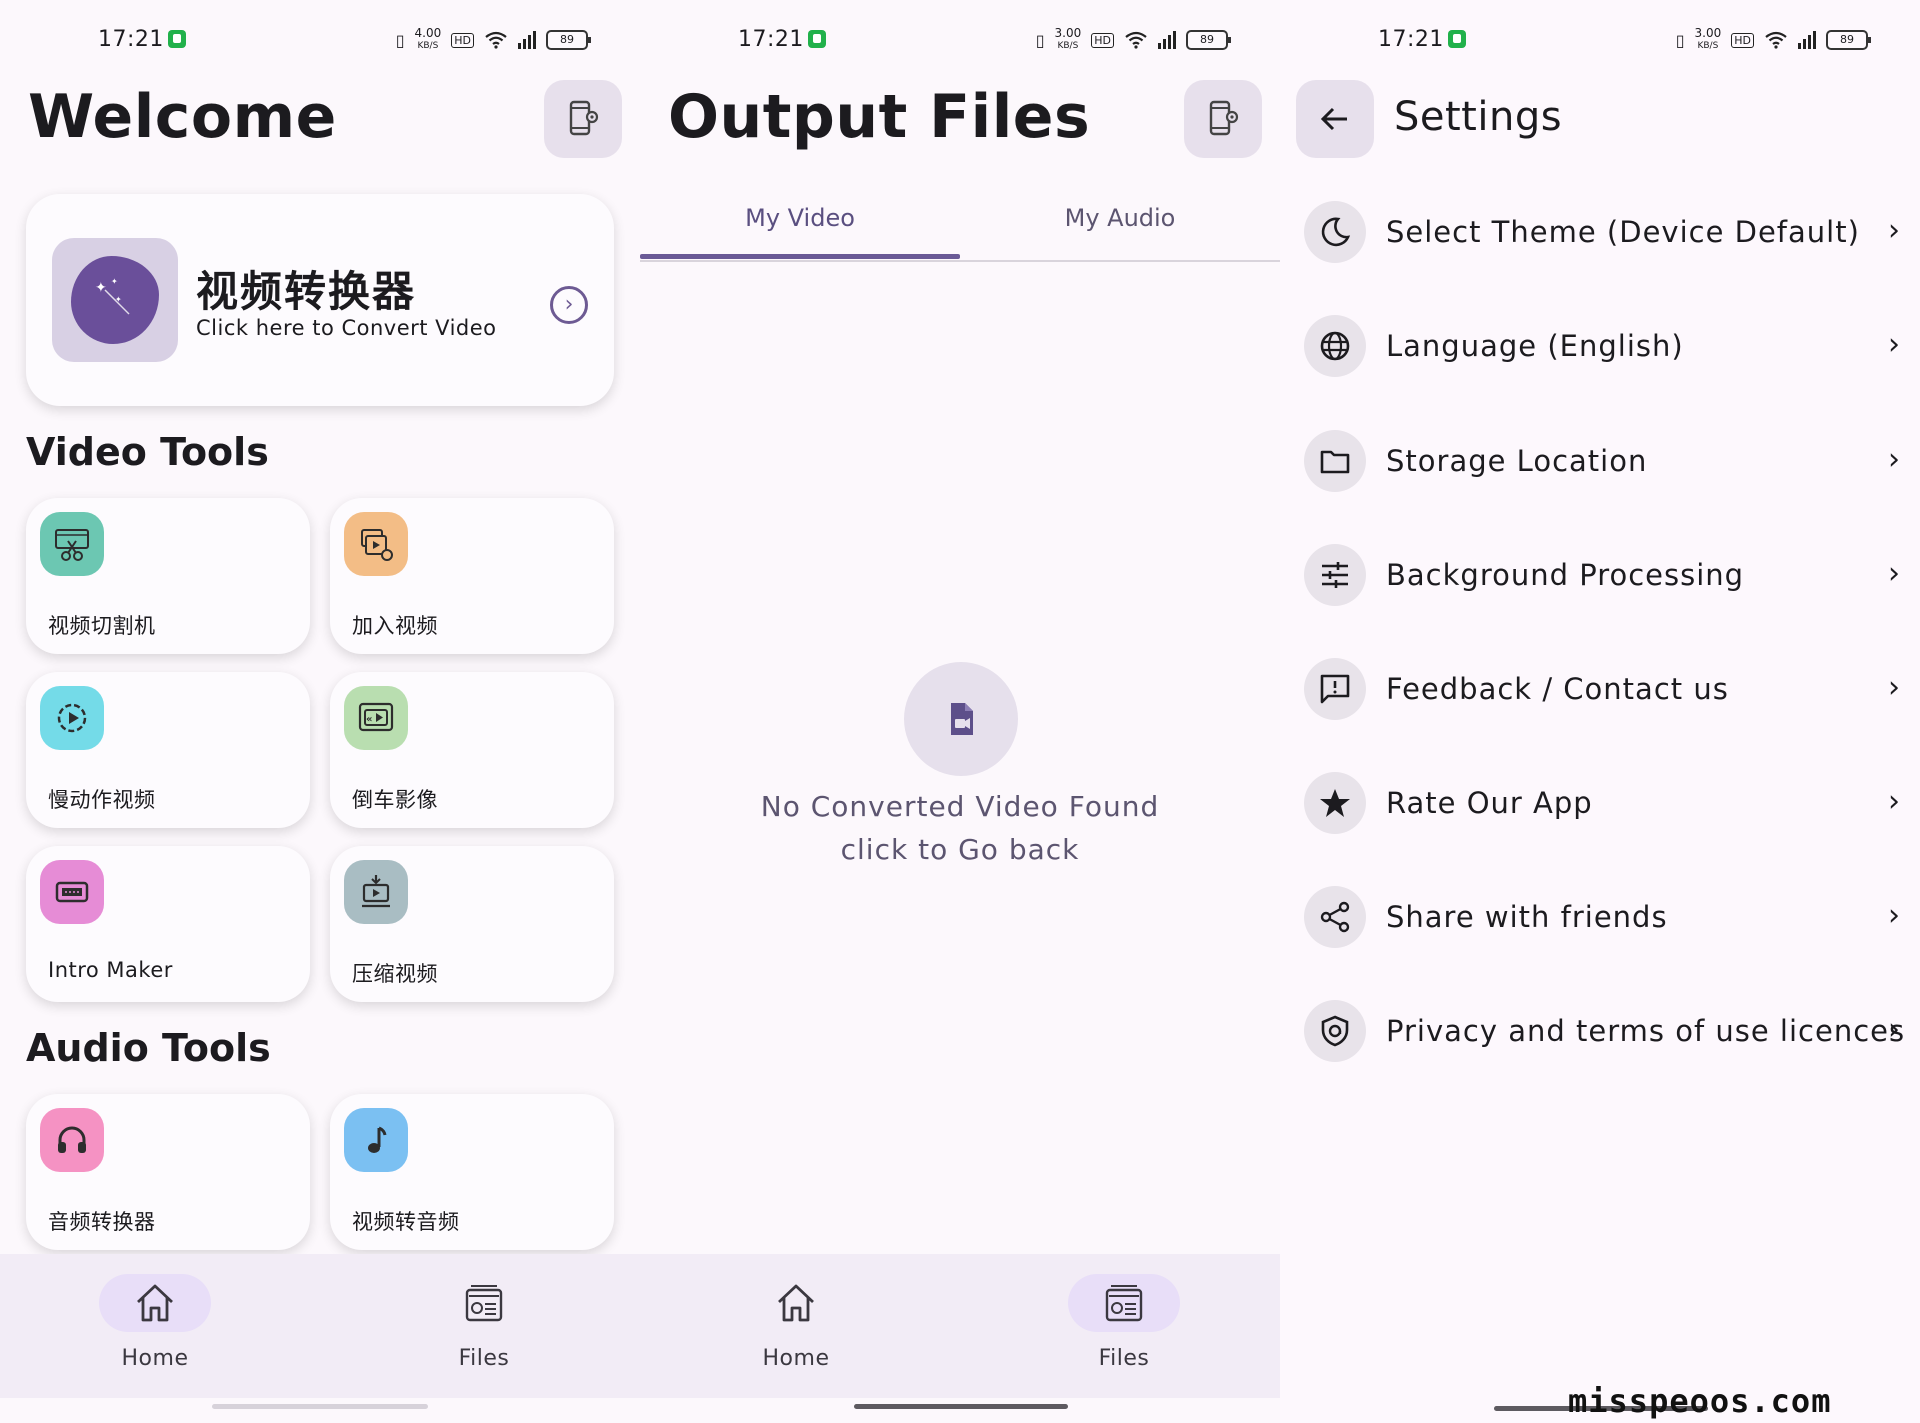 This screenshot has width=1920, height=1423. Describe the element at coordinates (148, 1048) in the screenshot. I see `audio-tools-heading: Audio Tools` at that location.